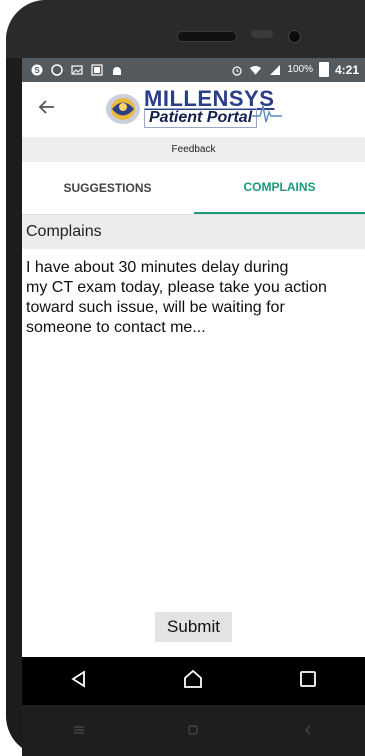 This screenshot has width=365, height=756. I want to click on android-nav-bar, so click(193, 681).